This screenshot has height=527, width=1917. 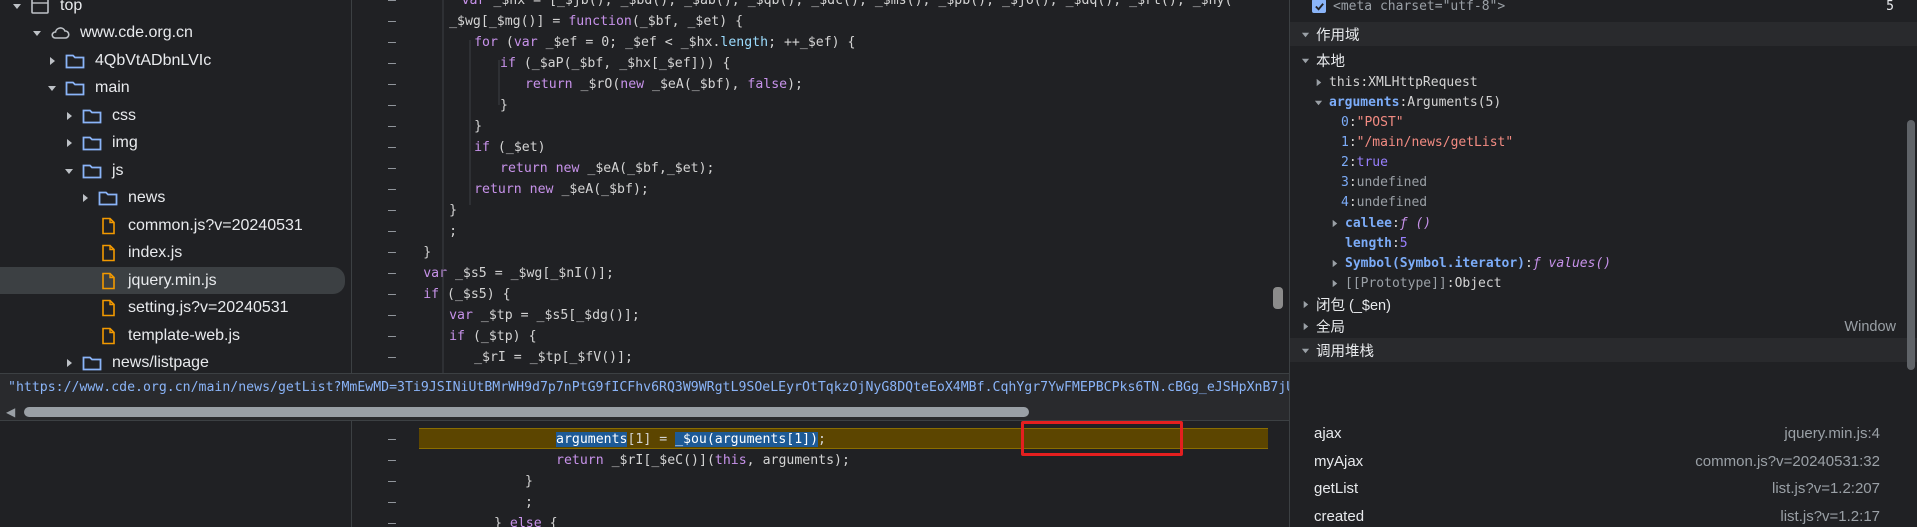 I want to click on prop-value: ƒ (), so click(x=1415, y=223).